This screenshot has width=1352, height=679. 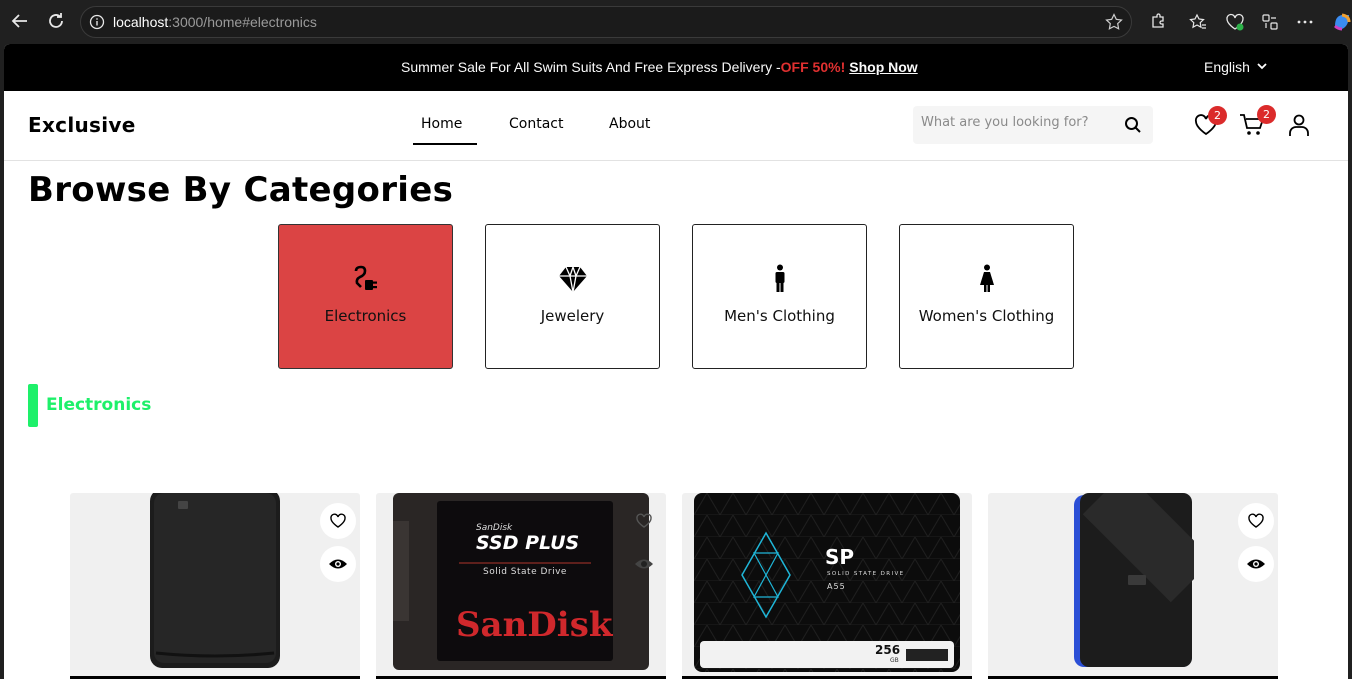 What do you see at coordinates (1158, 22) in the screenshot?
I see `extensions-icon` at bounding box center [1158, 22].